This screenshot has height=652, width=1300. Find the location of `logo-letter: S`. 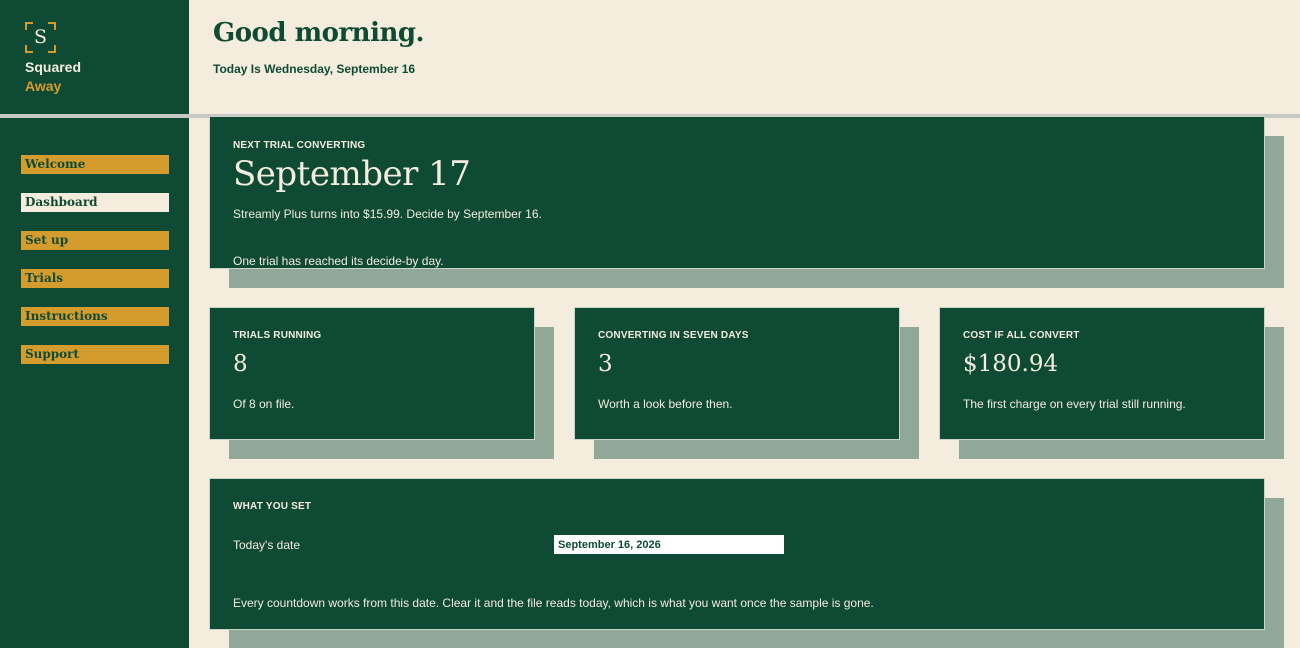

logo-letter: S is located at coordinates (40, 37).